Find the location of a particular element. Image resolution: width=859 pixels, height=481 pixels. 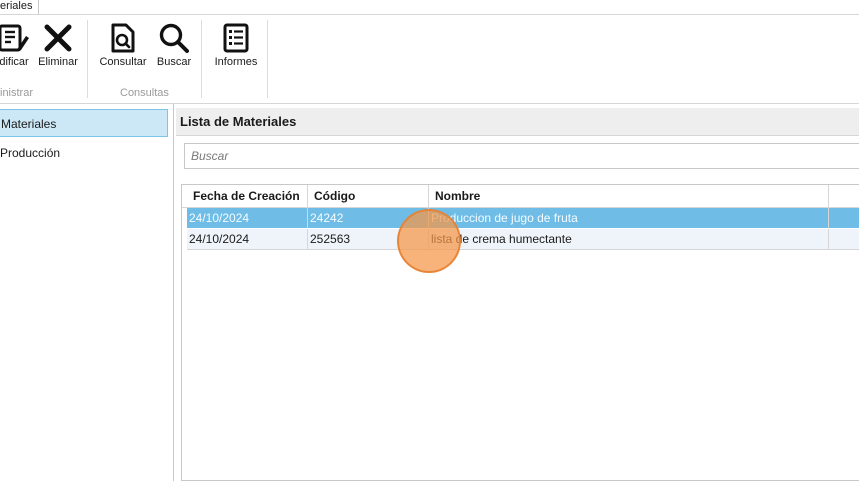

magnifier-icon is located at coordinates (174, 38).